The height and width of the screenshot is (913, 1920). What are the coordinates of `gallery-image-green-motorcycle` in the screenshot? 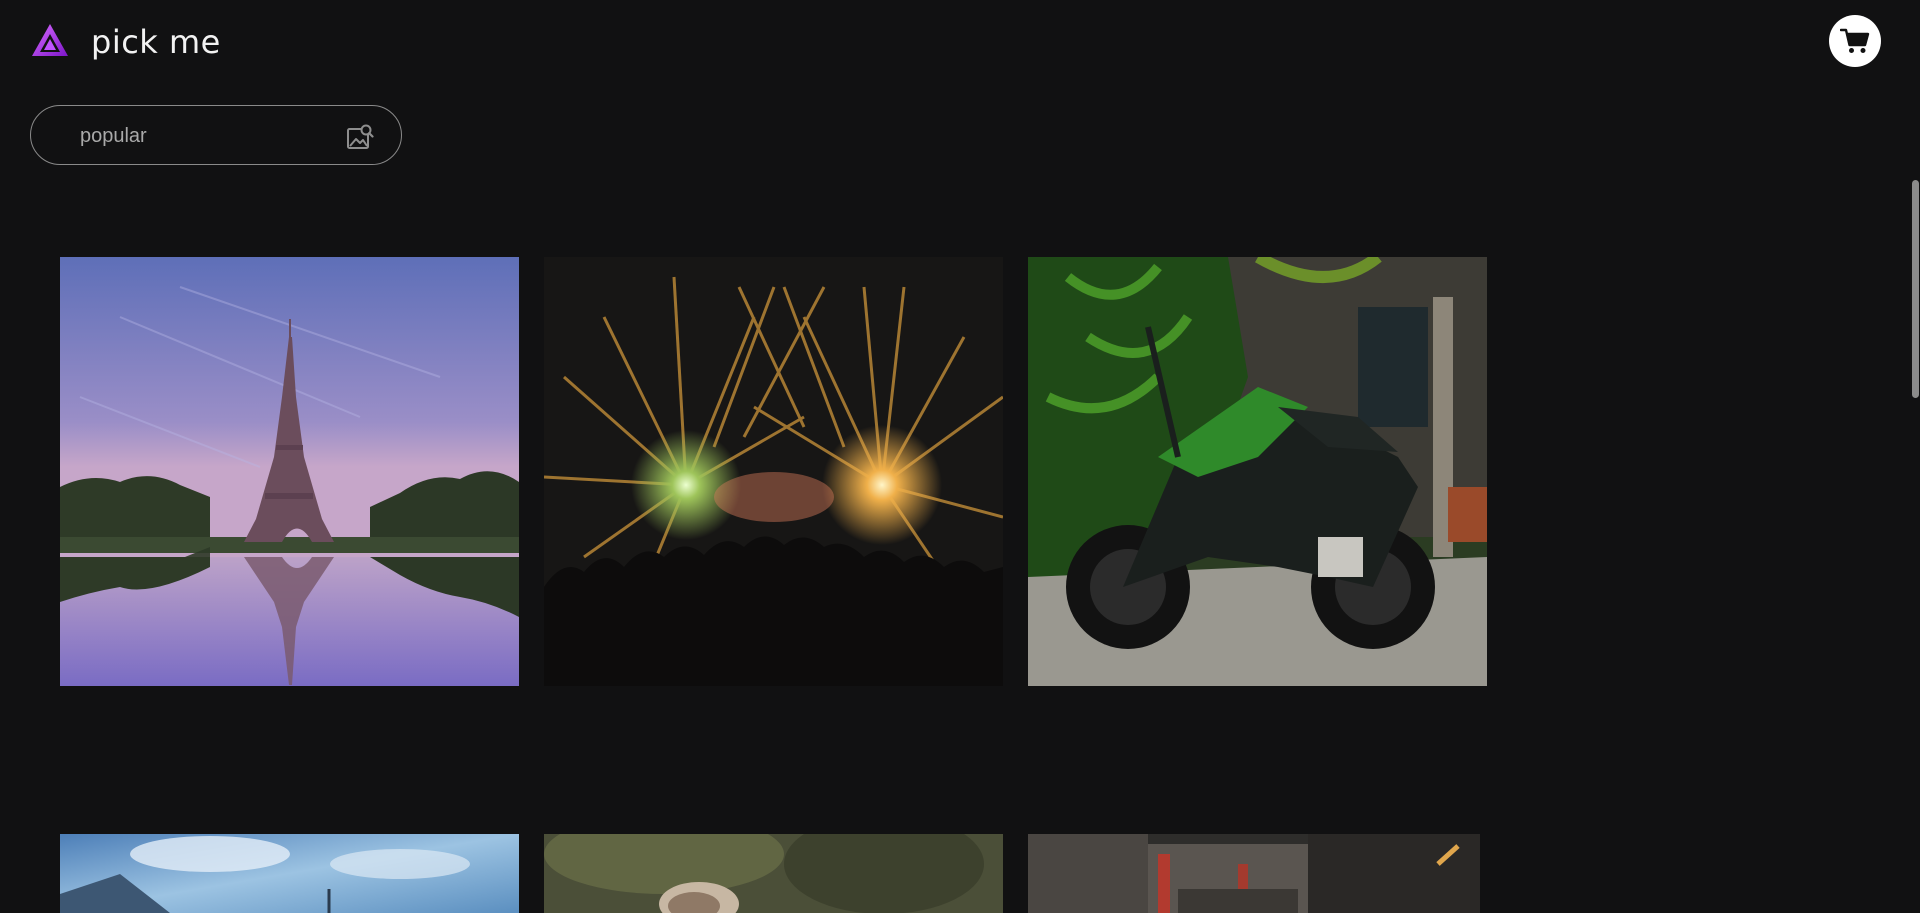 It's located at (1257, 471).